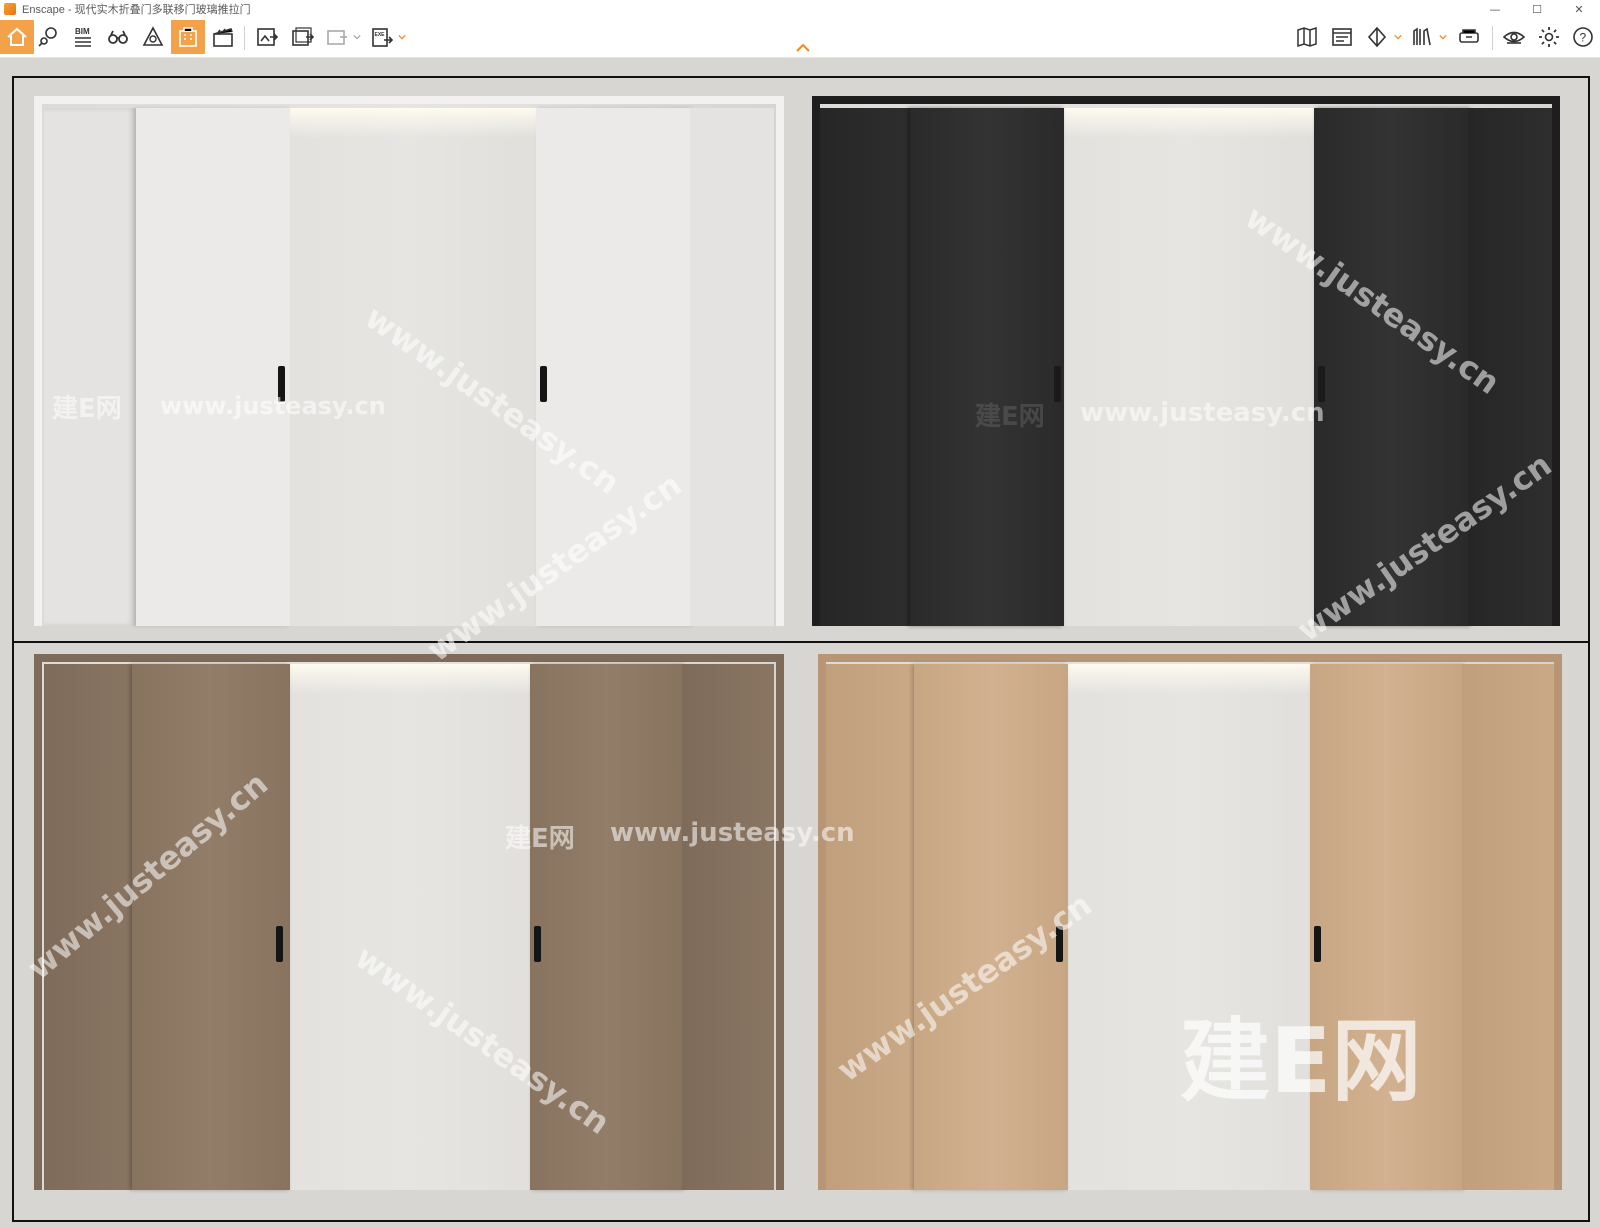 The image size is (1600, 1228). I want to click on web-standalone-button, so click(1342, 37).